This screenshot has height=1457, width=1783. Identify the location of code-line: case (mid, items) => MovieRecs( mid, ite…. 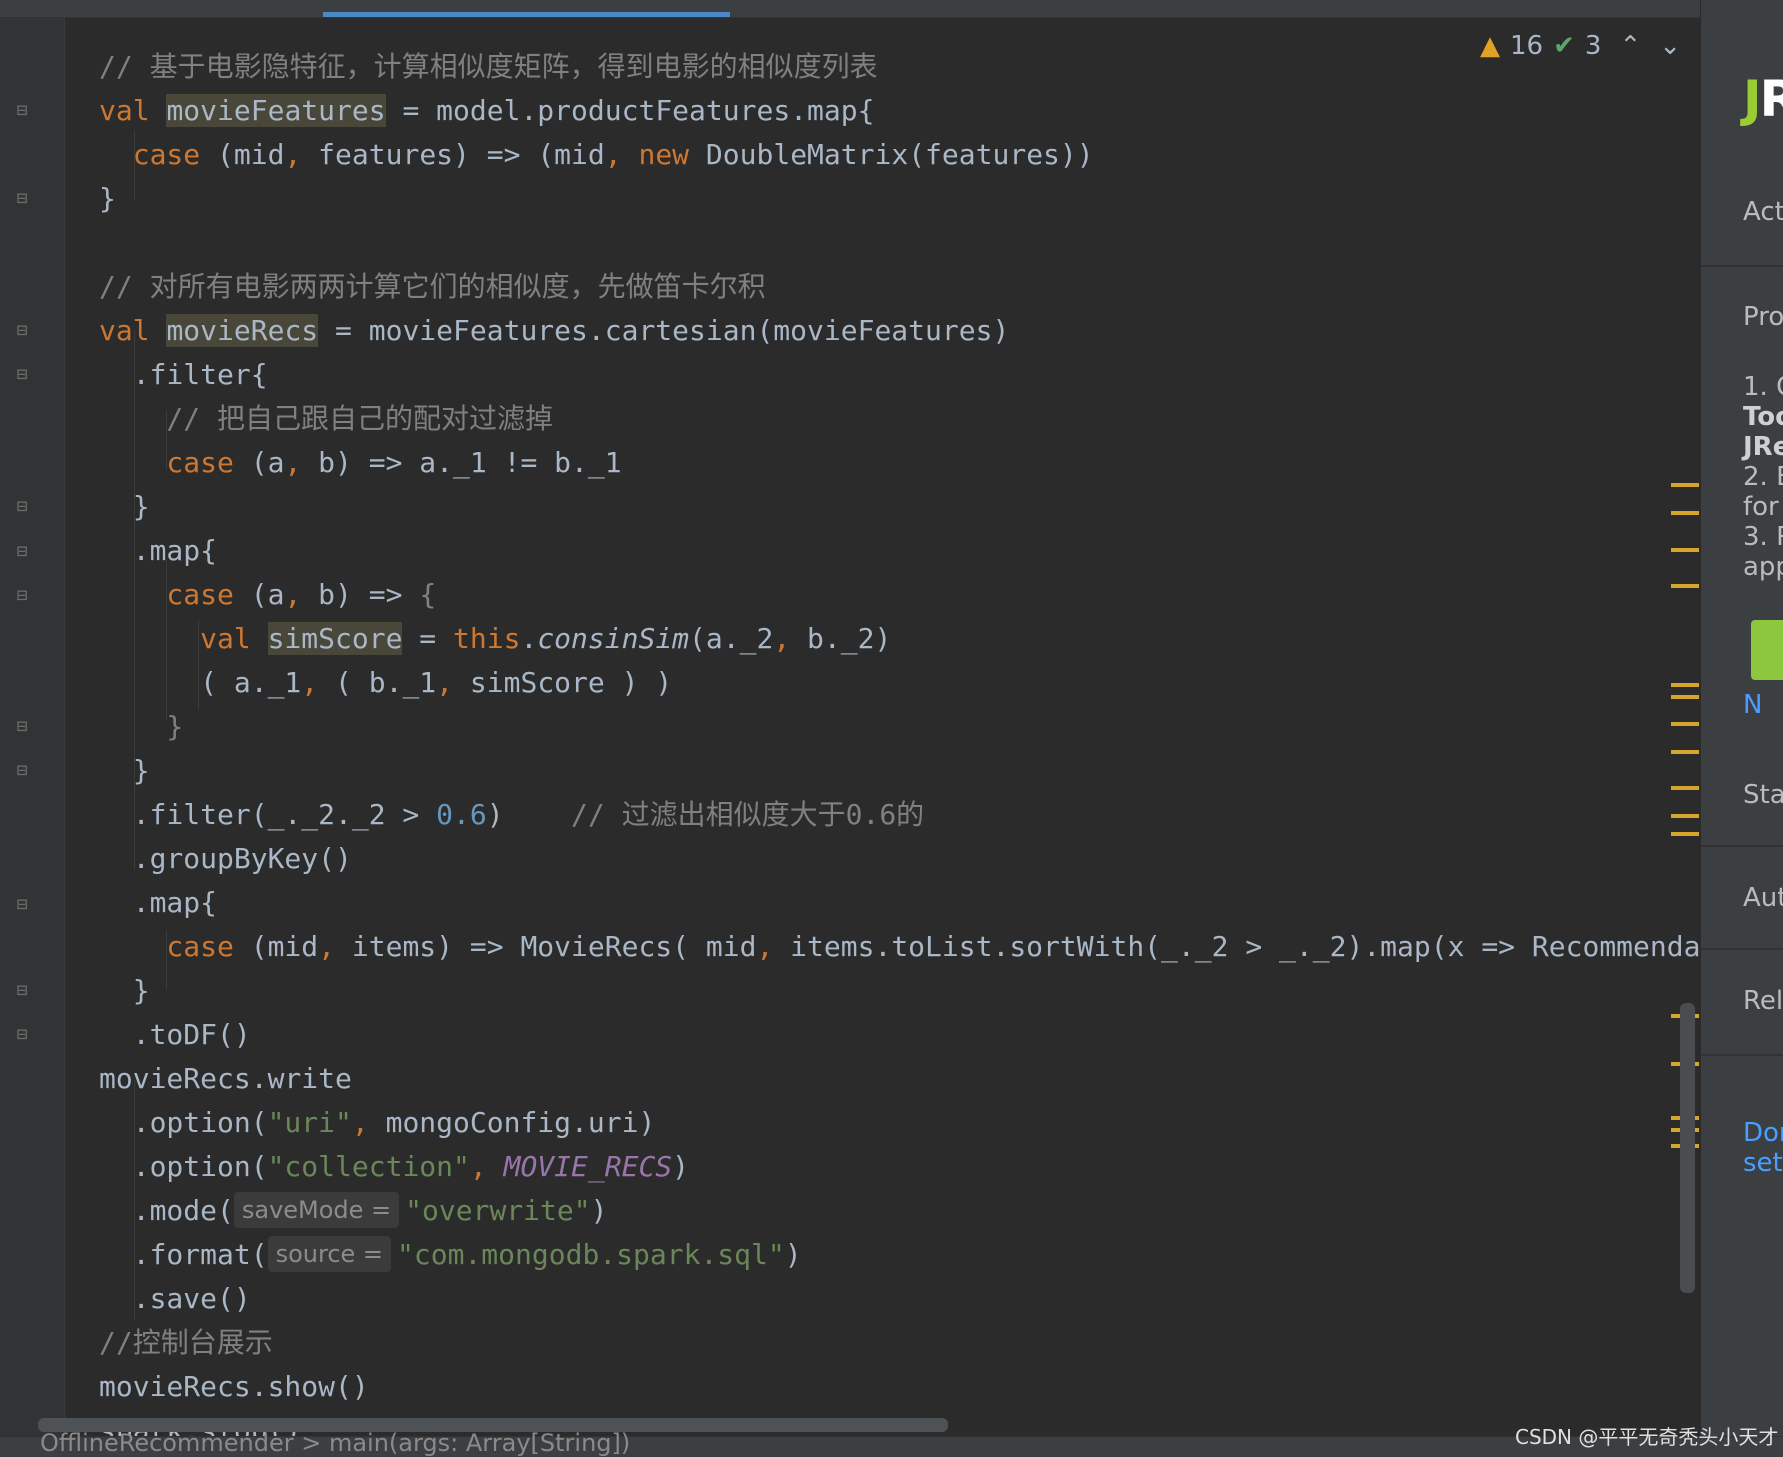
(941, 947).